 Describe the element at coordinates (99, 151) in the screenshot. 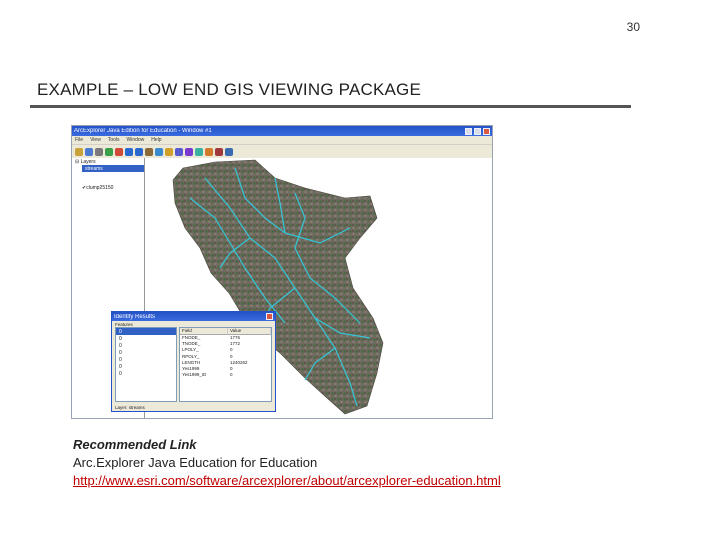

I see `print-icon` at that location.